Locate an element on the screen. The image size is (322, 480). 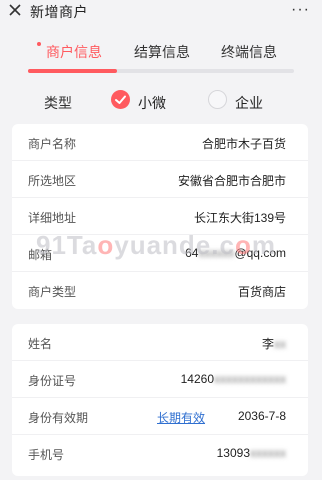
name-start: 李 is located at coordinates (267, 344).